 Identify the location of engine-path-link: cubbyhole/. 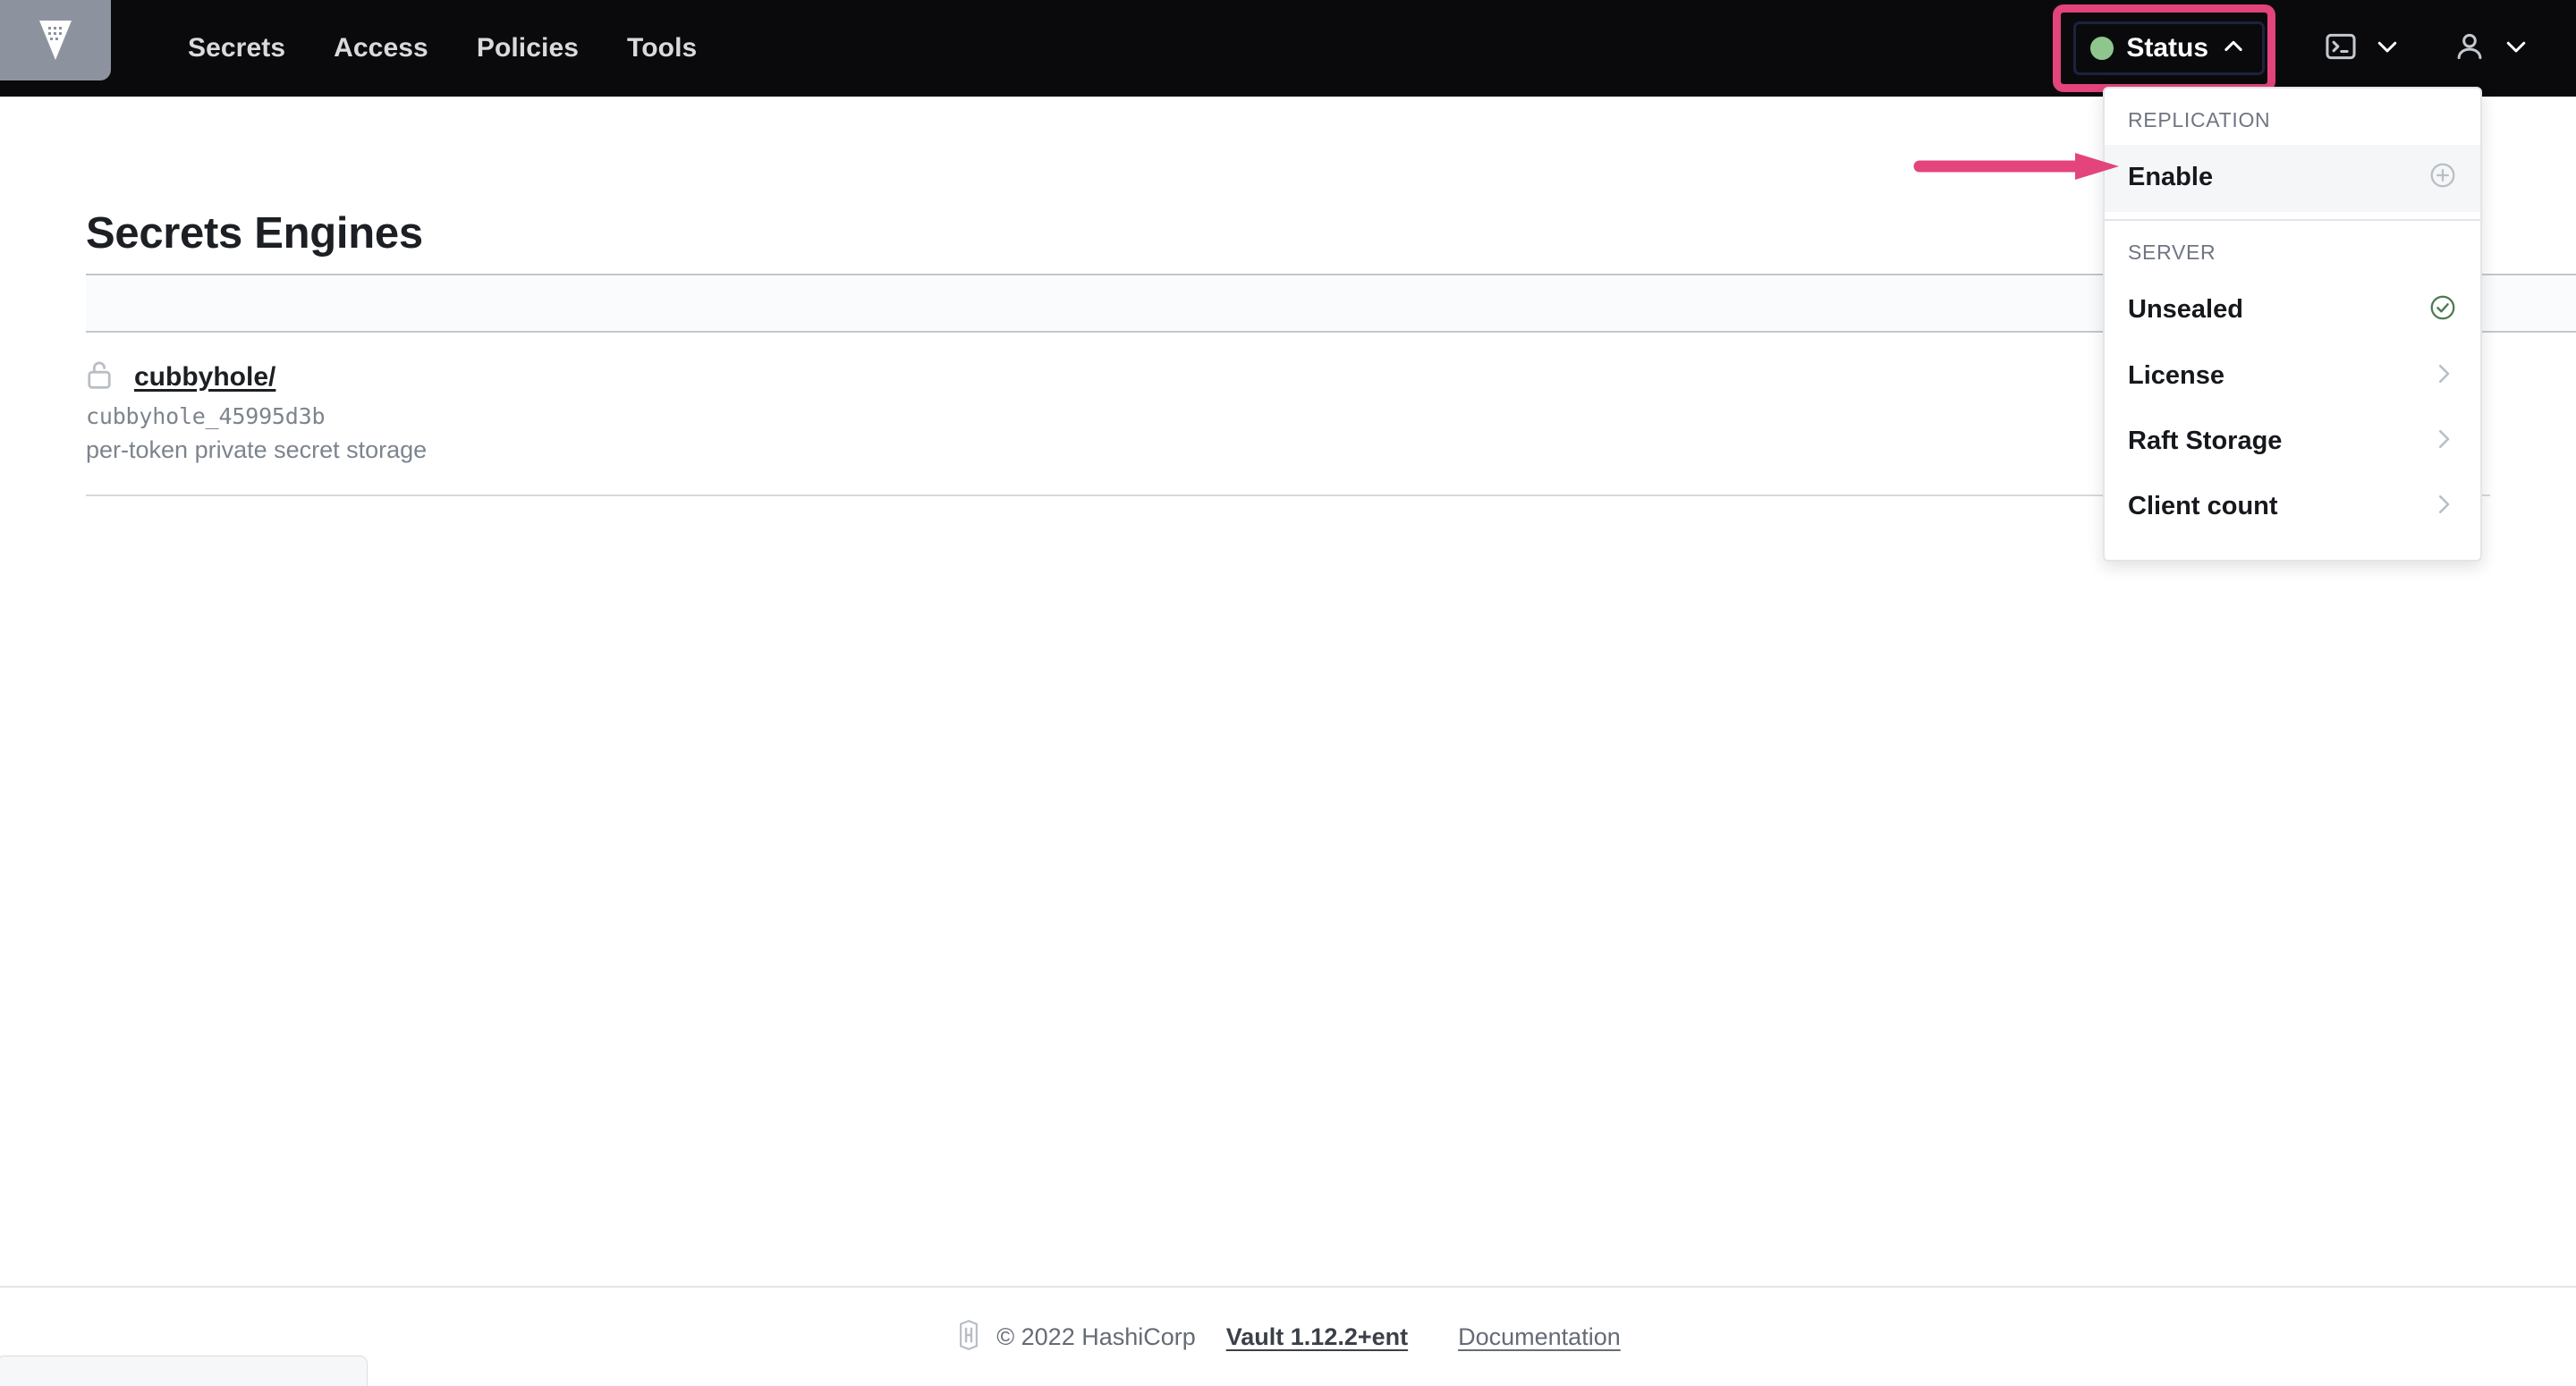
(204, 377).